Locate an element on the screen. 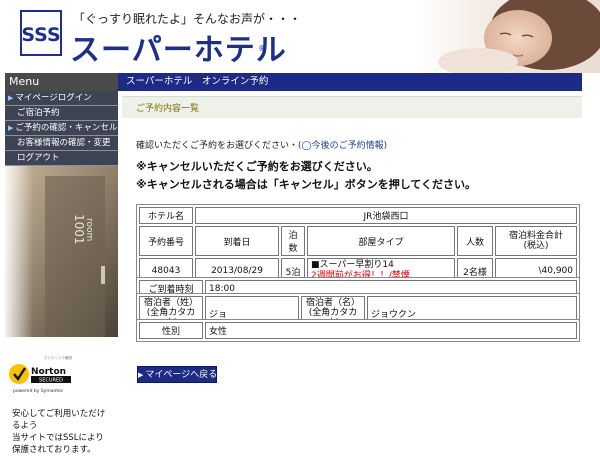 This screenshot has height=462, width=600. registered-mark: ® is located at coordinates (262, 48).